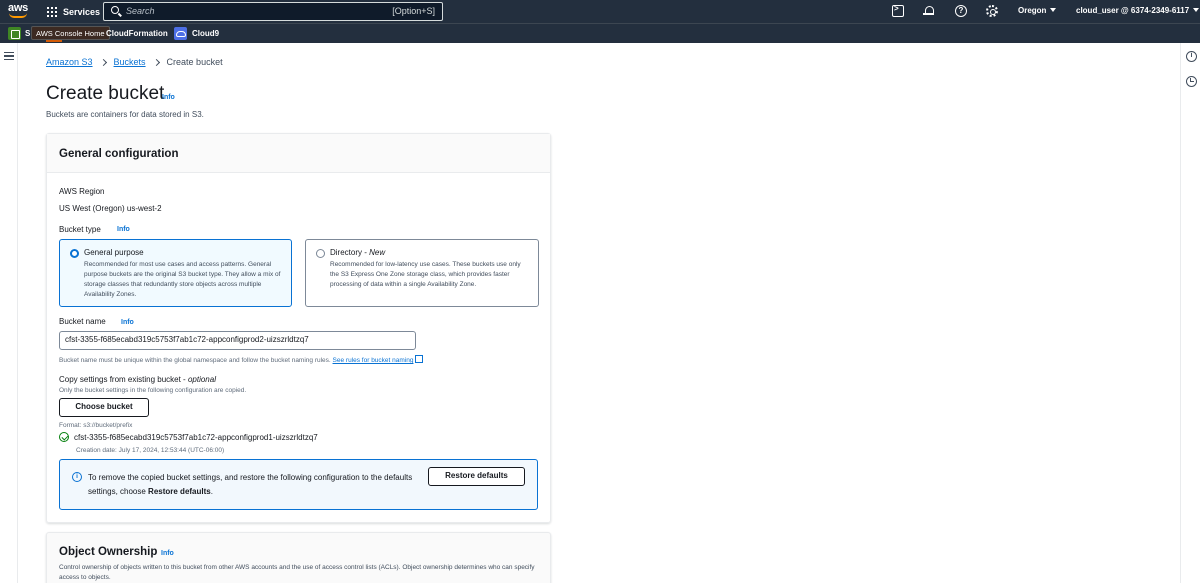 The height and width of the screenshot is (583, 1200). I want to click on favorite-cloud9: Cloud9, so click(205, 33).